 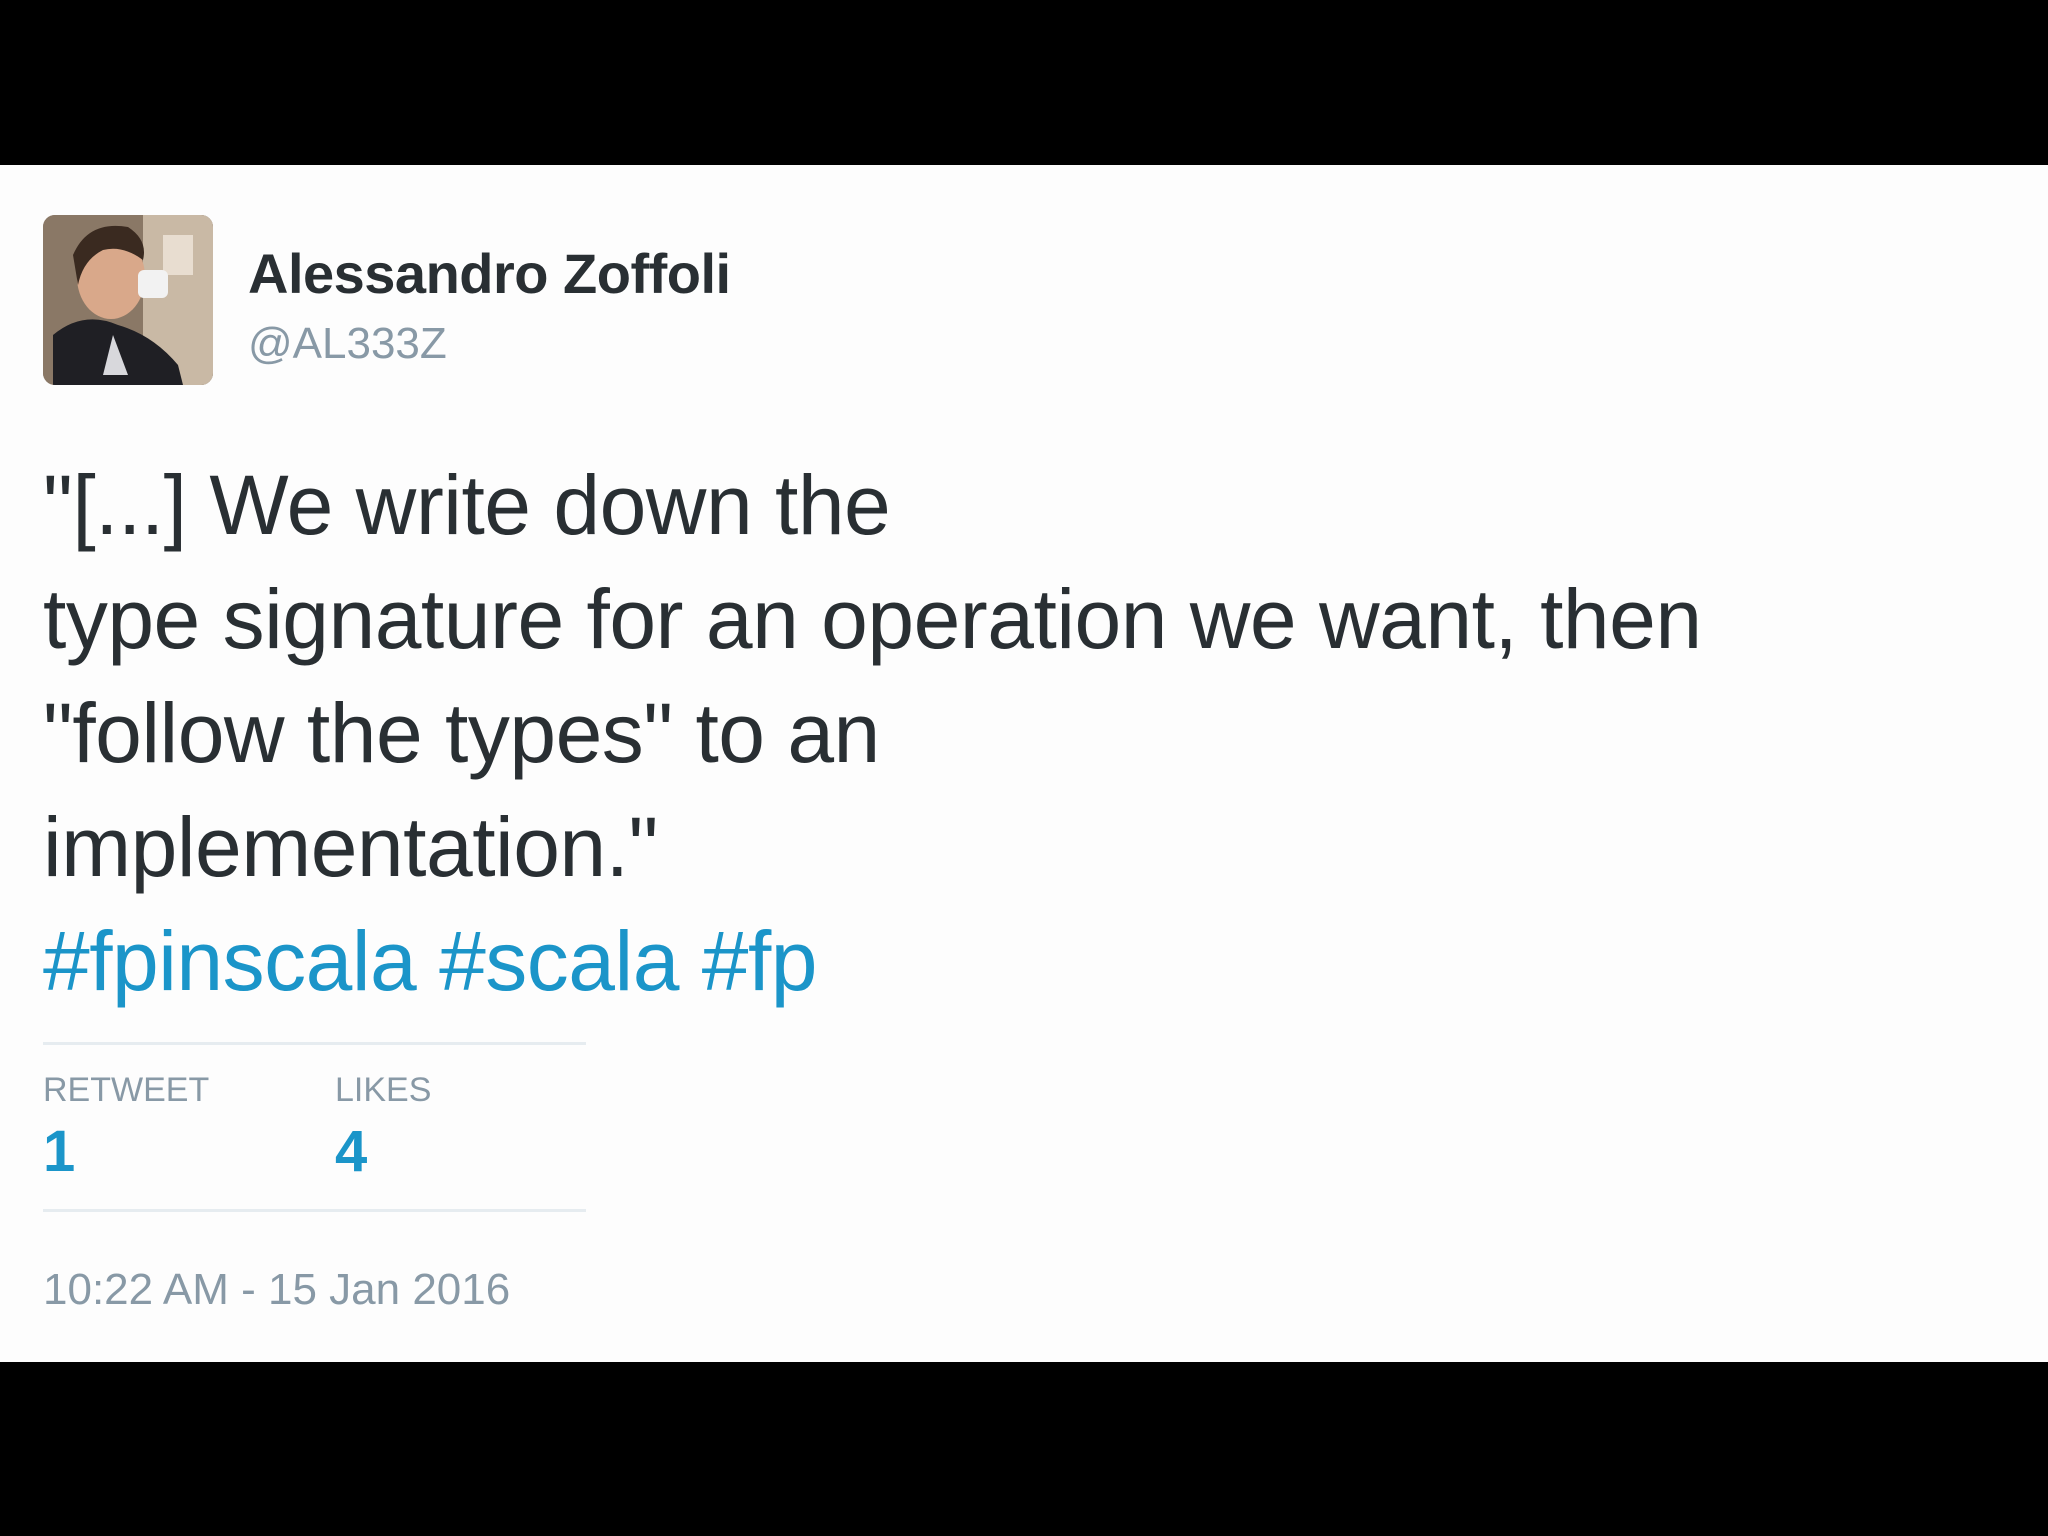 What do you see at coordinates (347, 344) in the screenshot?
I see `author-handle: @AL333Z` at bounding box center [347, 344].